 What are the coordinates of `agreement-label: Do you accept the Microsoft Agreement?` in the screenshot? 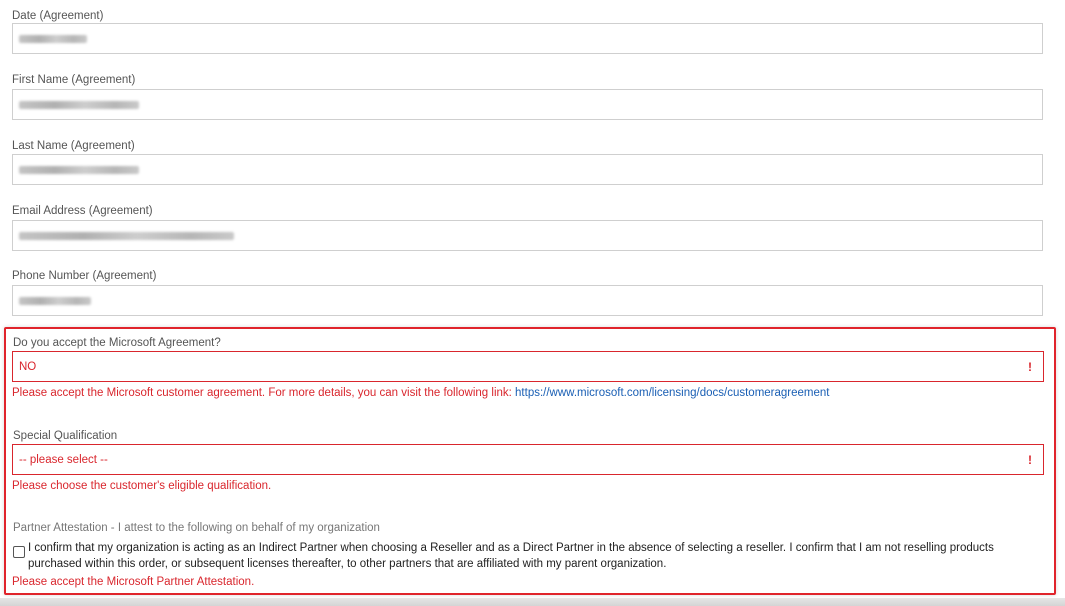 It's located at (117, 343).